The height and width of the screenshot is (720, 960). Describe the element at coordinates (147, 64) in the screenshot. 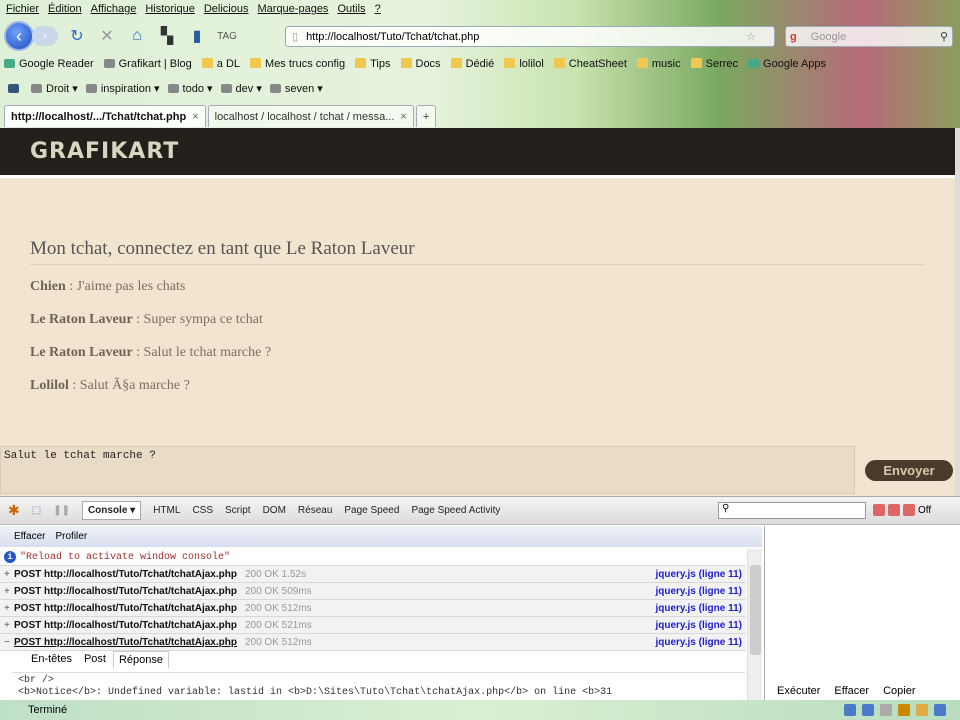

I see `bookmark-grafikart: Grafikart | Blog` at that location.